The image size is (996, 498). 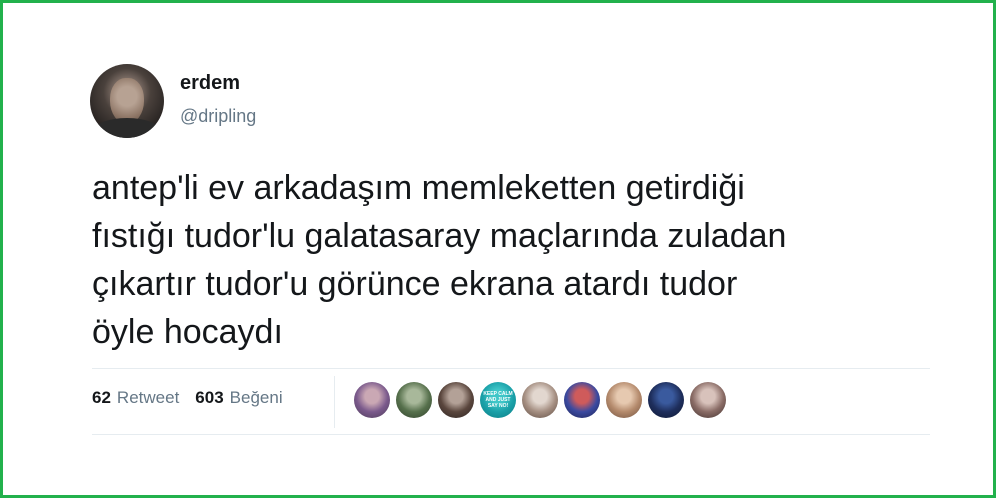 I want to click on user-handle: @dripling, so click(x=218, y=116).